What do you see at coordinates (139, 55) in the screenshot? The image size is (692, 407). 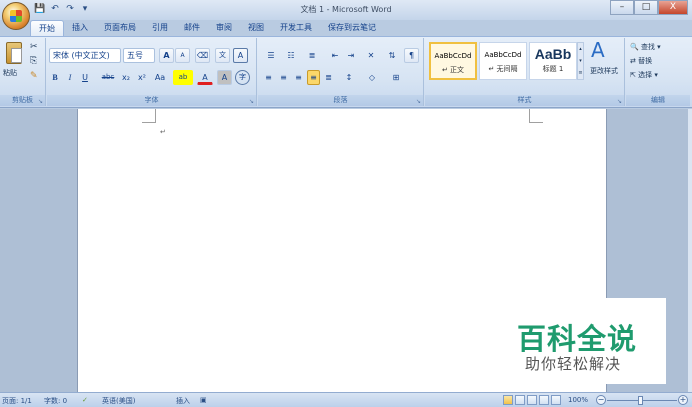 I see `font-size-select: 五号` at bounding box center [139, 55].